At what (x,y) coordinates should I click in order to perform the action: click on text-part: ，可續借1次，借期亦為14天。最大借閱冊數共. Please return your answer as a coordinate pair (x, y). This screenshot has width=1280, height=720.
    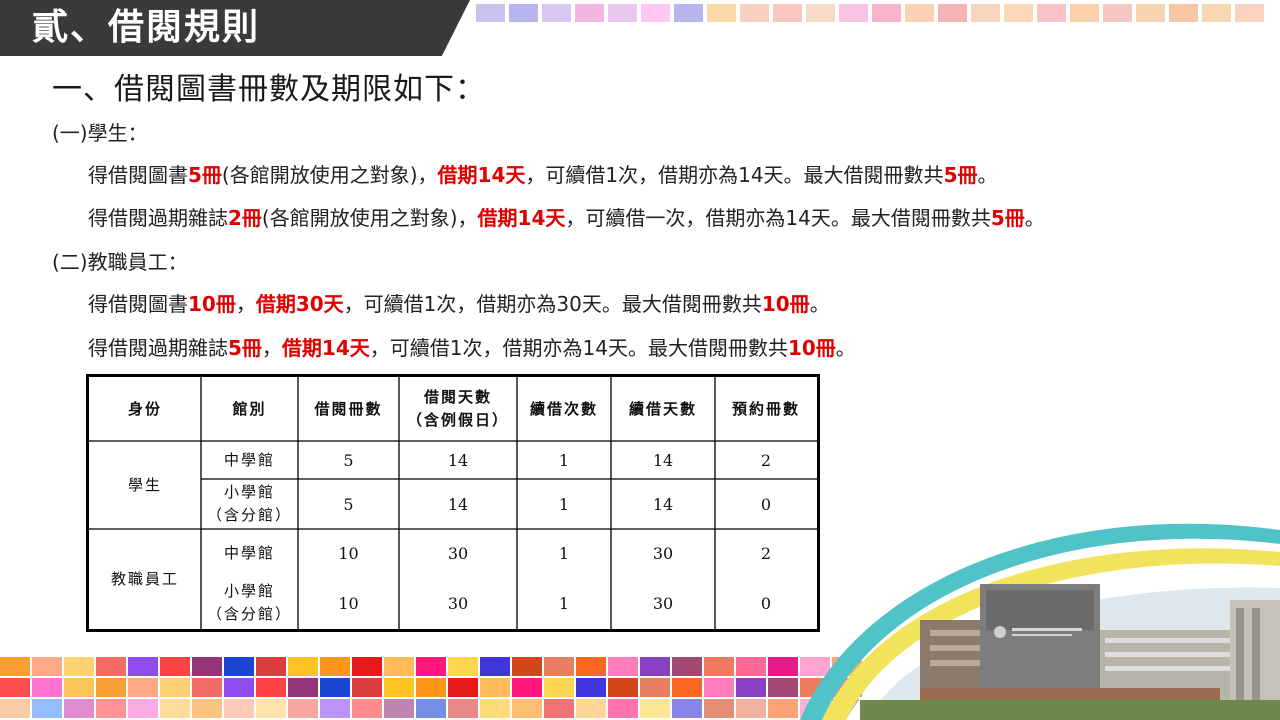
    Looking at the image, I should click on (734, 175).